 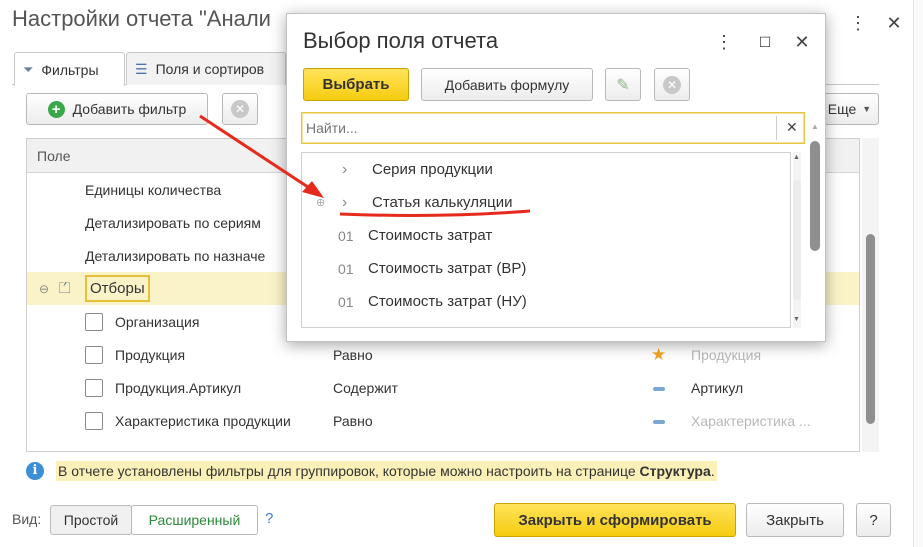 I want to click on annotation-underline, so click(x=435, y=213).